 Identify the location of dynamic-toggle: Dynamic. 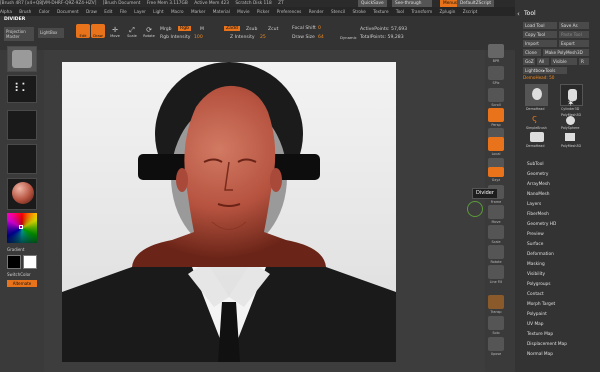
(348, 37).